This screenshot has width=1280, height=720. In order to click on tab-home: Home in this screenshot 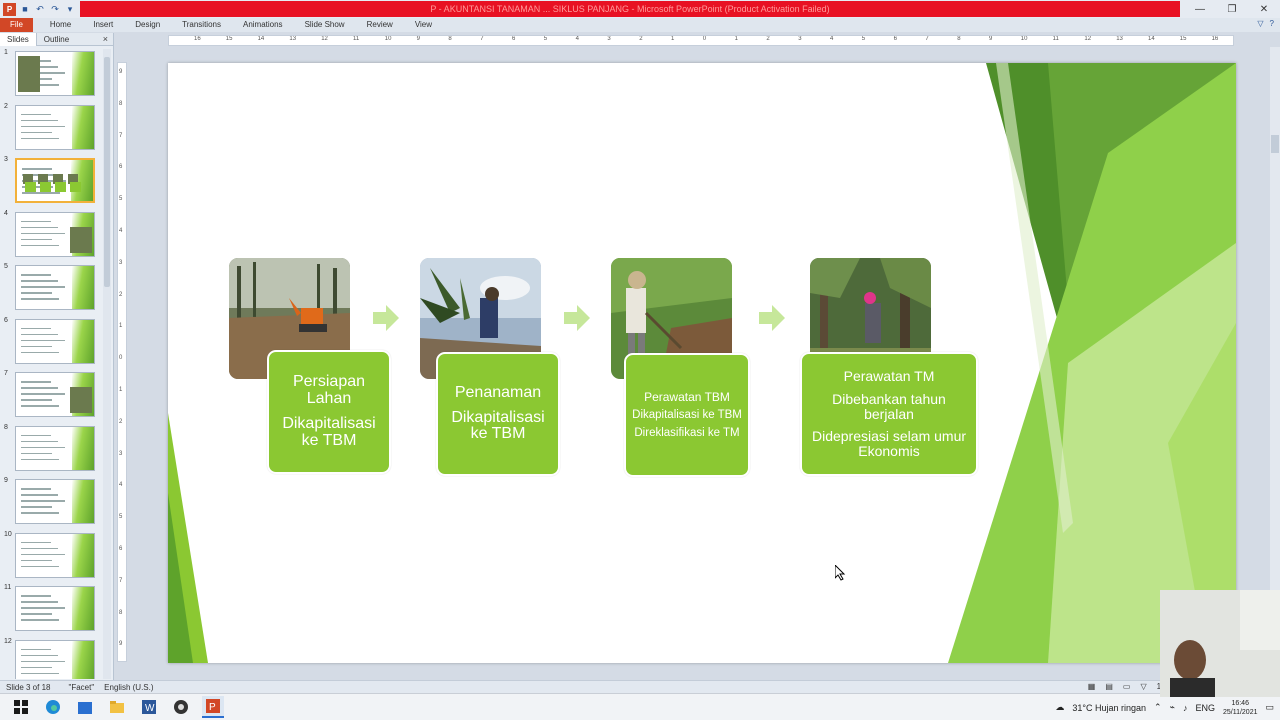, I will do `click(60, 25)`.